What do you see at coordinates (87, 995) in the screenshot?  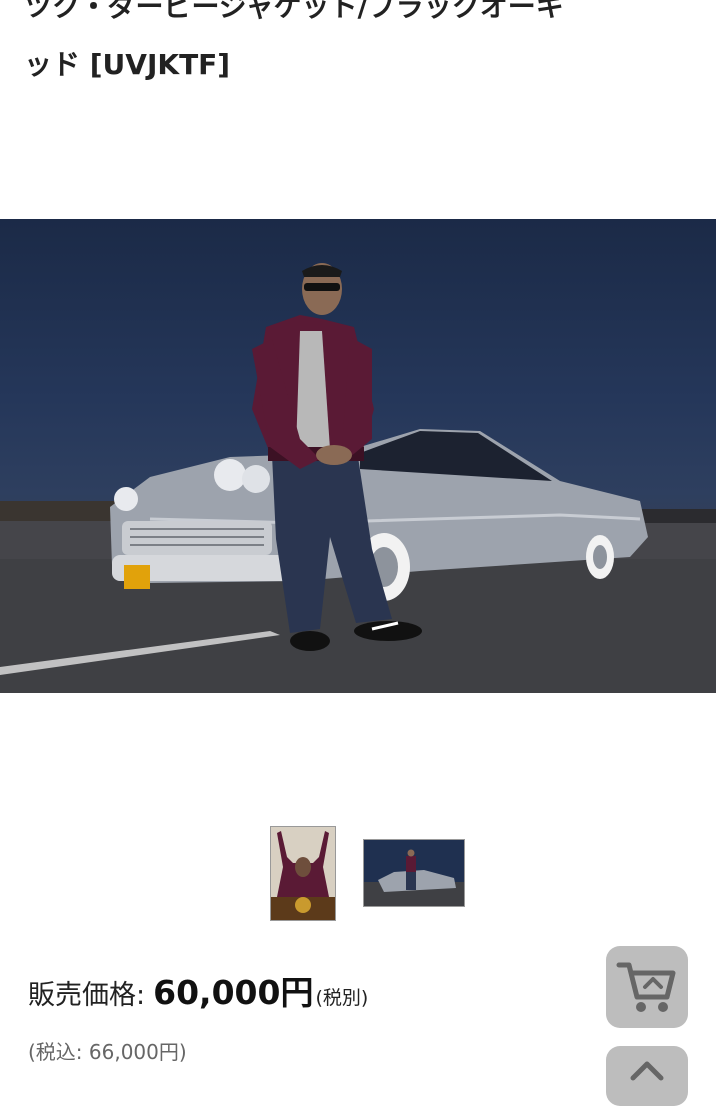 I see `price-label: 販売価格:` at bounding box center [87, 995].